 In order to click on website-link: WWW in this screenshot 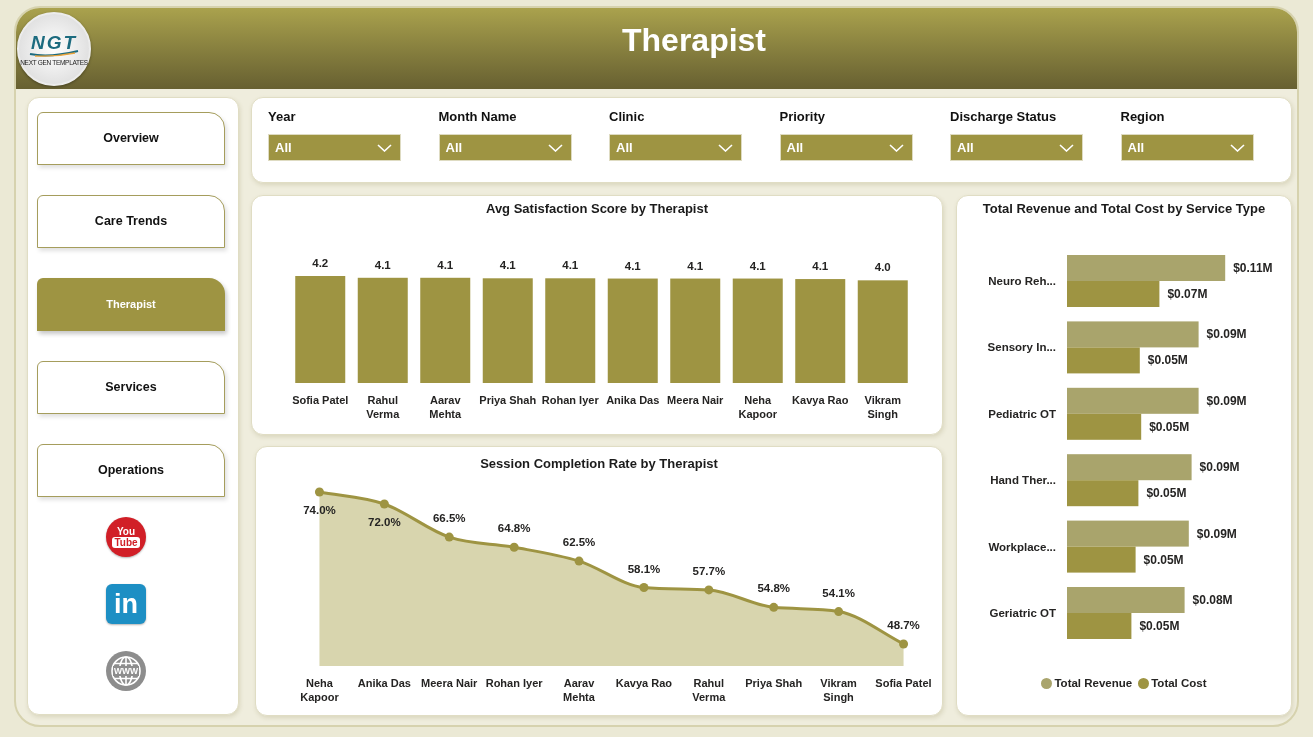, I will do `click(126, 671)`.